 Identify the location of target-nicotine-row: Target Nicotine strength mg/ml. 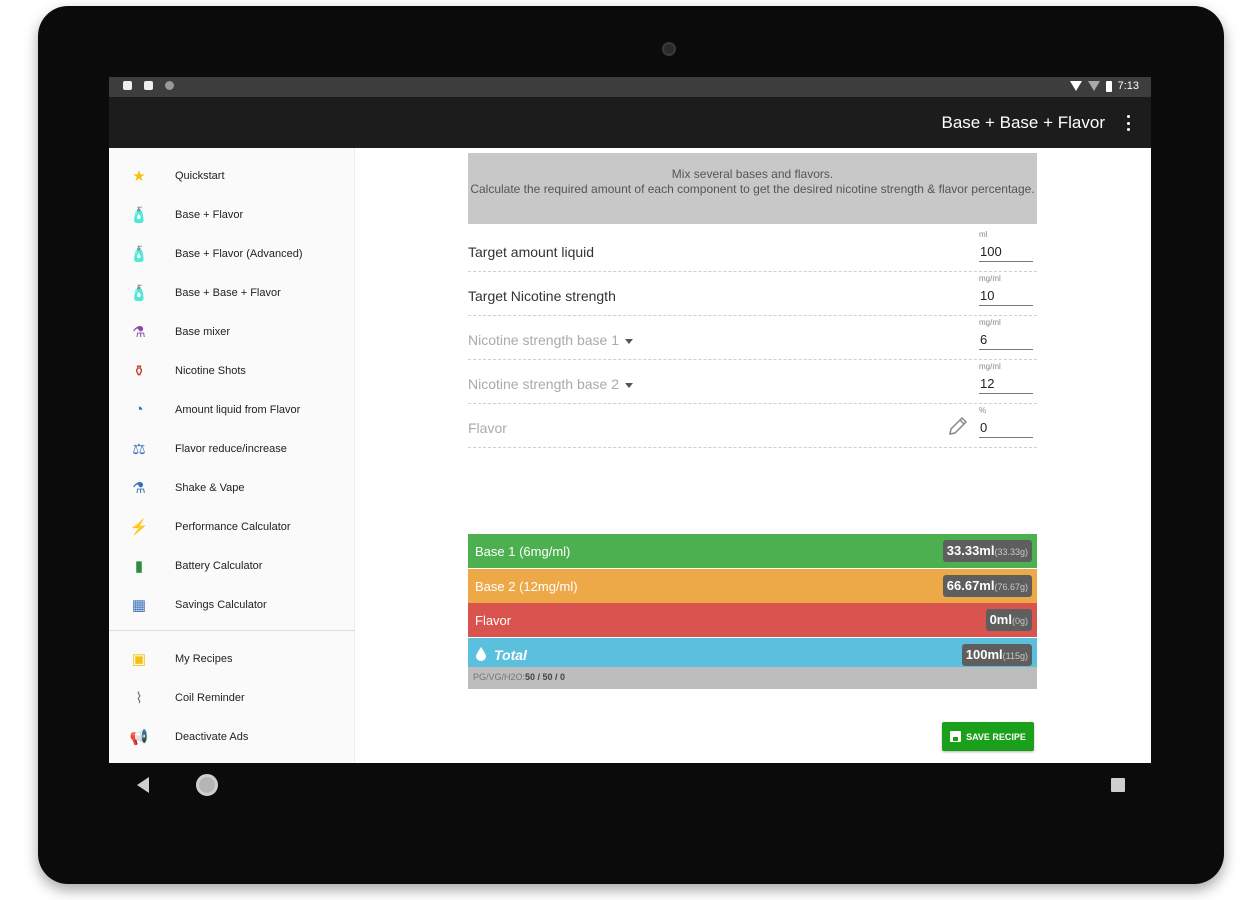
(752, 294).